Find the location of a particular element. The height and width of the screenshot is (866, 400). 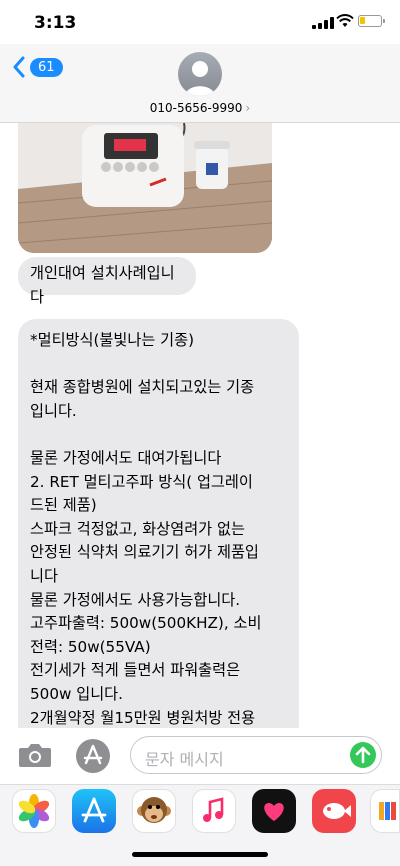

music-note-icon is located at coordinates (213, 809).